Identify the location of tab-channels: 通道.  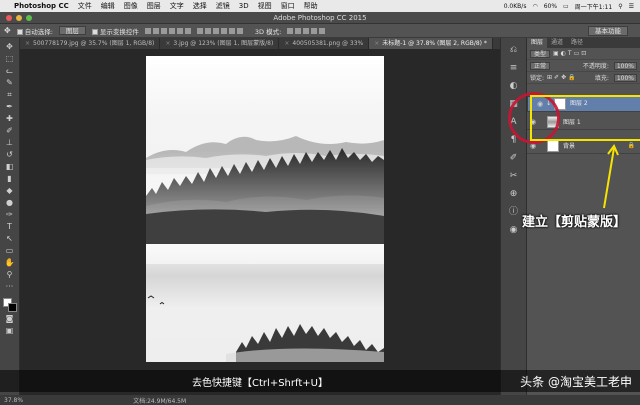
(557, 43).